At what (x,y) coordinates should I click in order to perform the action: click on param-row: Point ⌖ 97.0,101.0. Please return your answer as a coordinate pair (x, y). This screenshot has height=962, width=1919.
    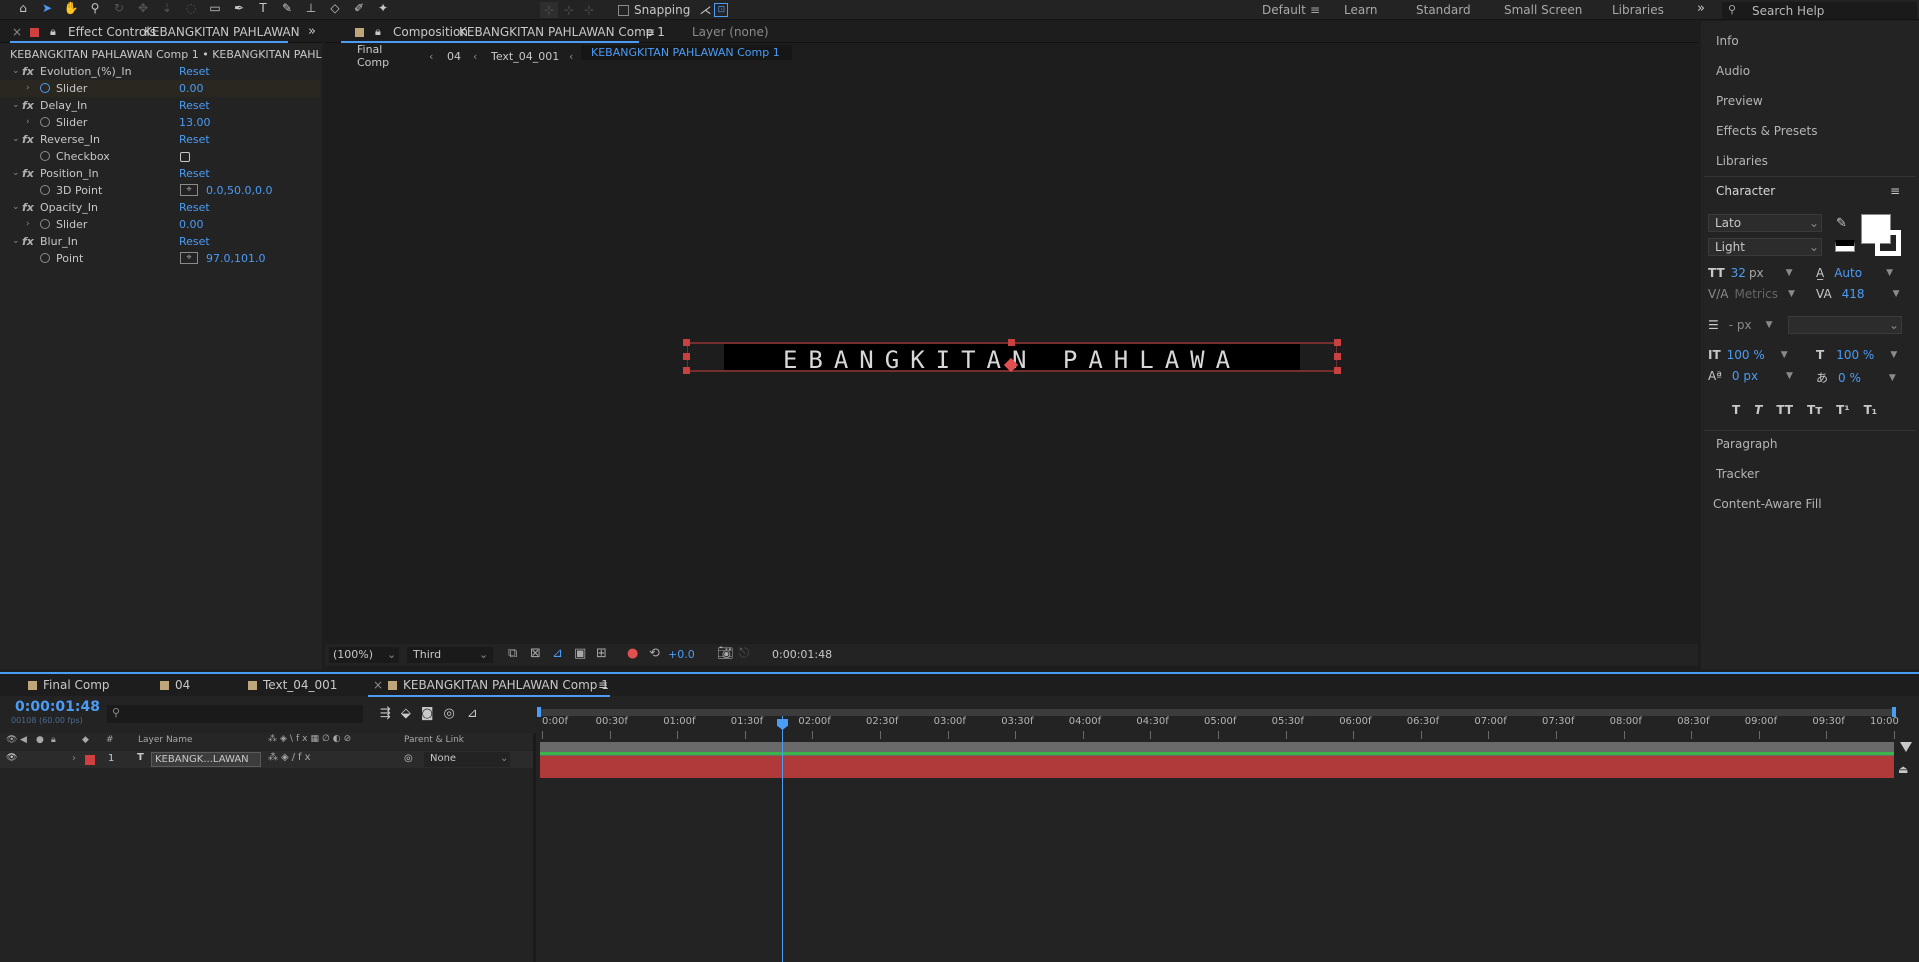
    Looking at the image, I should click on (160, 258).